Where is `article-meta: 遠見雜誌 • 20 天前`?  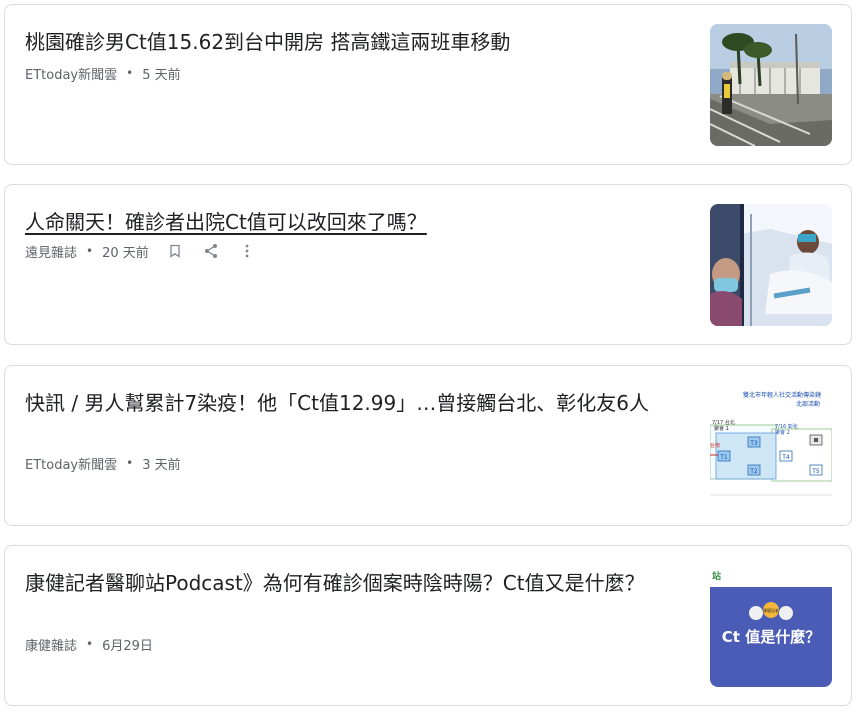
article-meta: 遠見雜誌 • 20 天前 is located at coordinates (141, 251).